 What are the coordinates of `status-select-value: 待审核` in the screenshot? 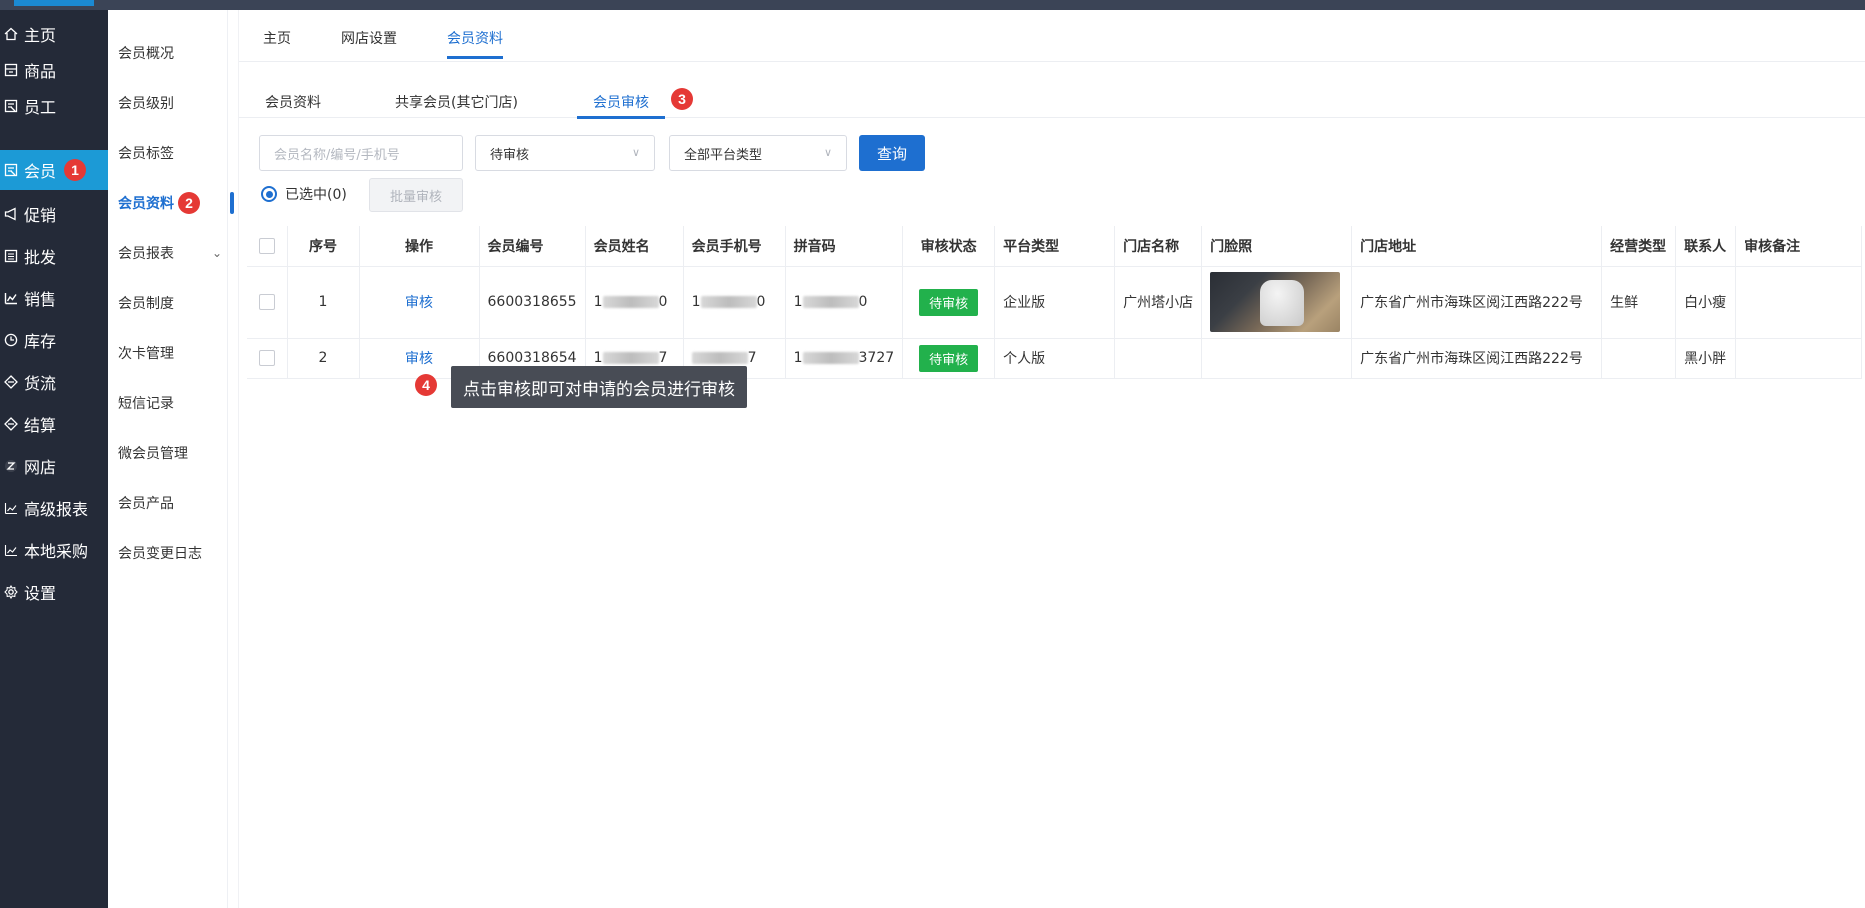 It's located at (510, 155).